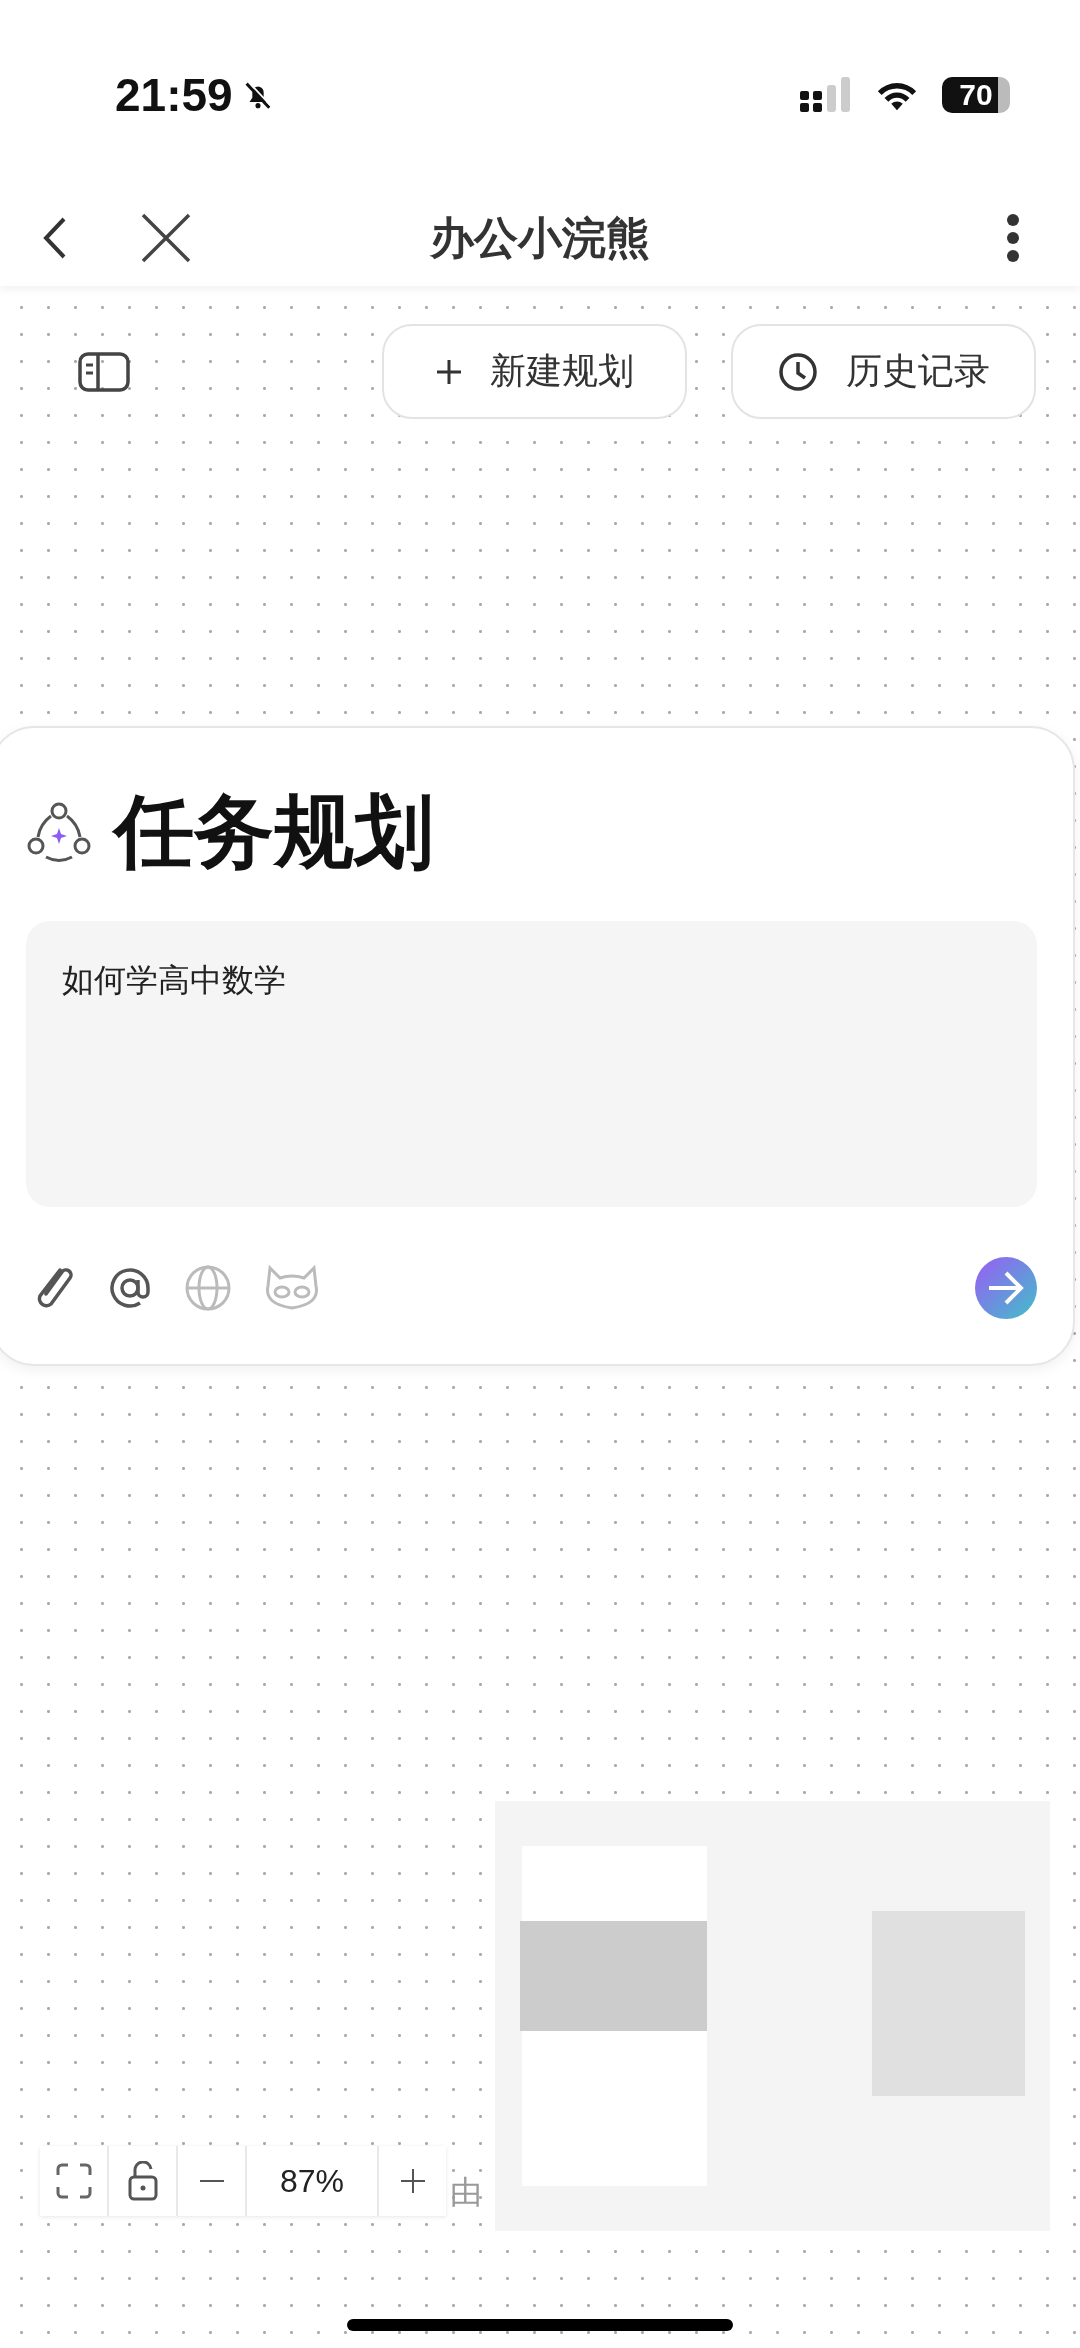  I want to click on canvas-label: 由, so click(466, 2192).